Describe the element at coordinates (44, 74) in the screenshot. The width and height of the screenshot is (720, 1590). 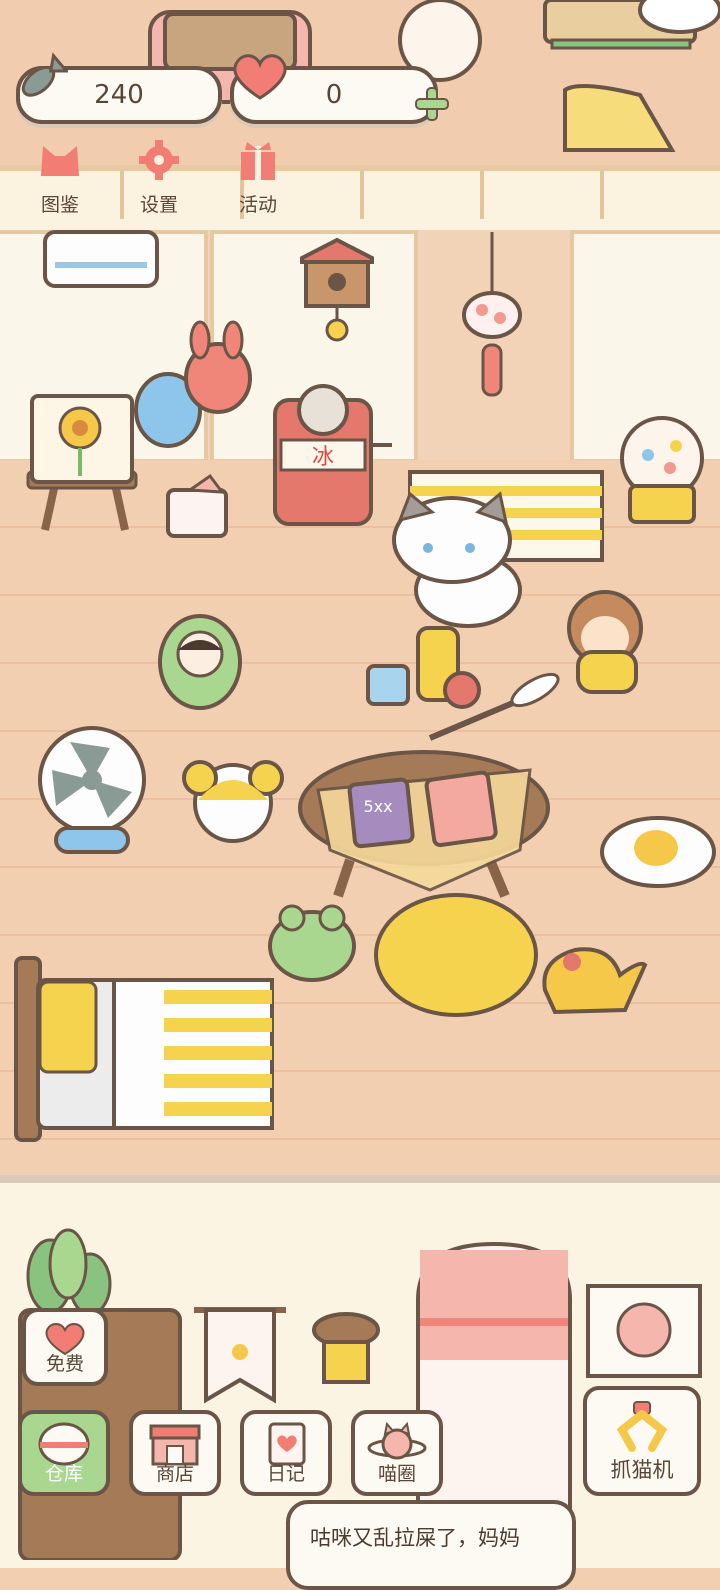
I see `fish-icon` at that location.